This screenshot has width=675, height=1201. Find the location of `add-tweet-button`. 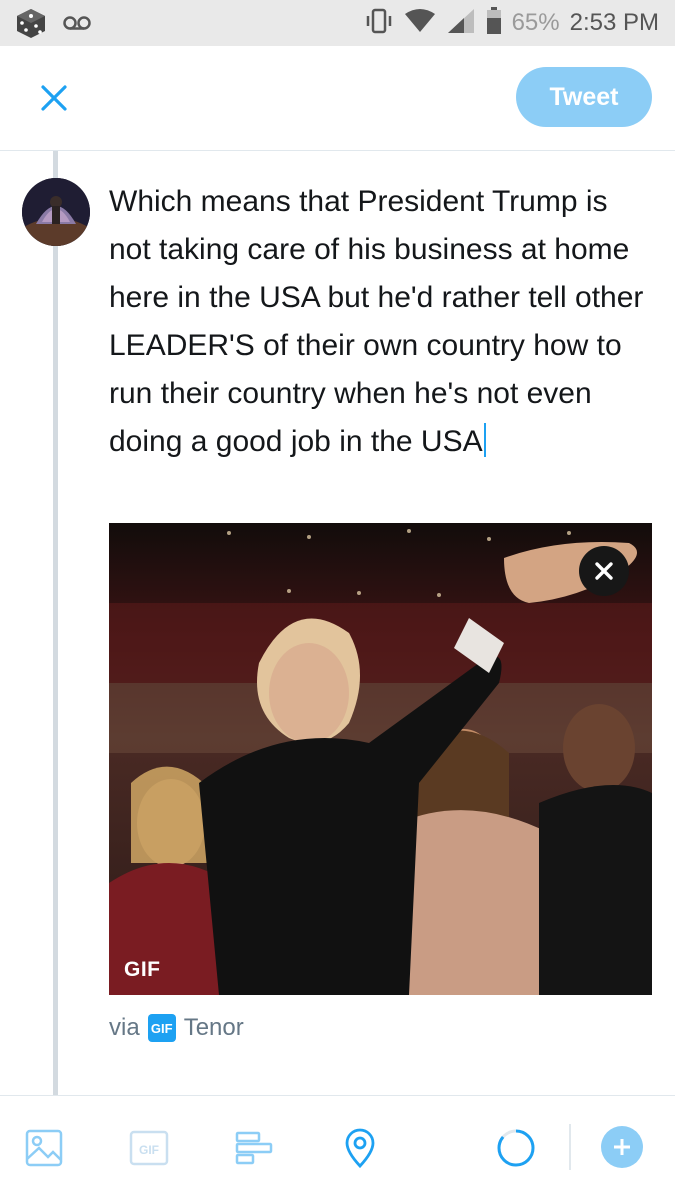

add-tweet-button is located at coordinates (622, 1147).